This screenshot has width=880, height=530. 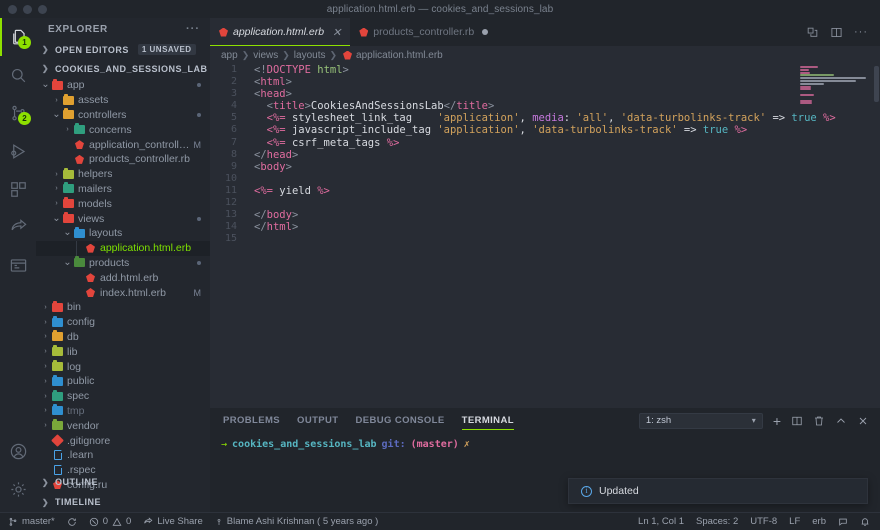 I want to click on editor-tab-products-controller-rb: products_controller.rb, so click(x=424, y=32).